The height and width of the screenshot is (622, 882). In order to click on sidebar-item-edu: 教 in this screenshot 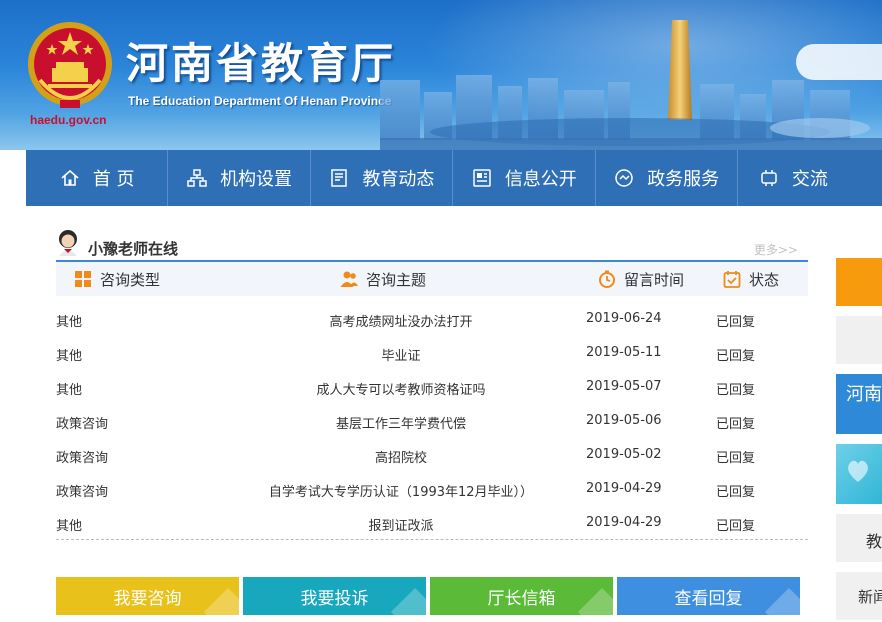, I will do `click(859, 538)`.